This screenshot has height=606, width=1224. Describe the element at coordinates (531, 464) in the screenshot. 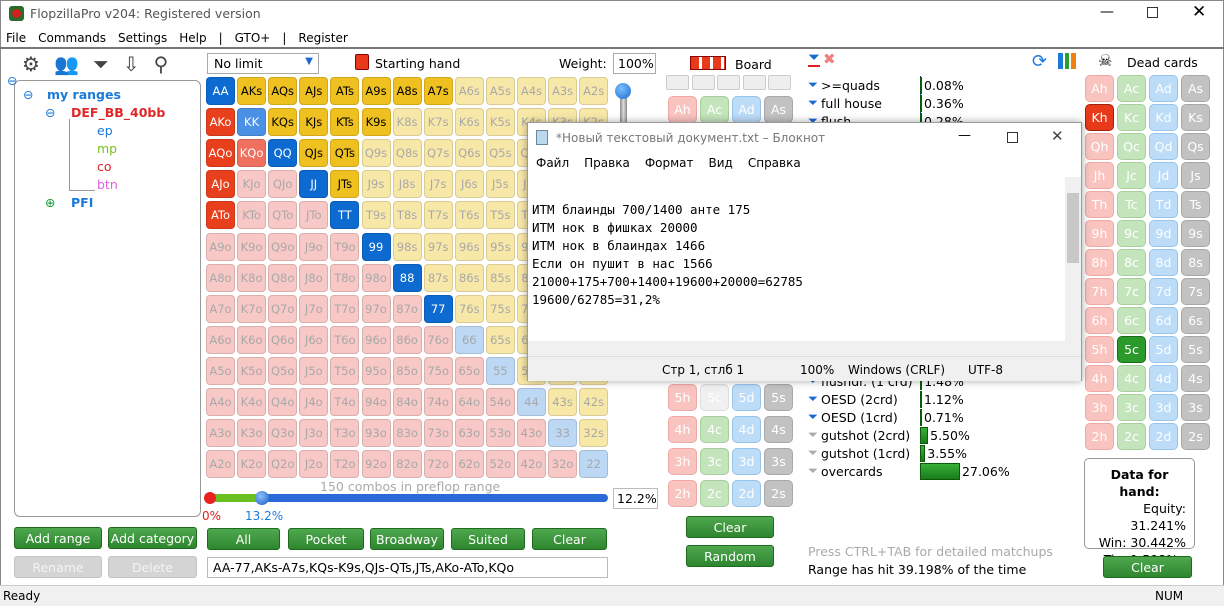

I see `hand-cell-42o: 42o` at that location.